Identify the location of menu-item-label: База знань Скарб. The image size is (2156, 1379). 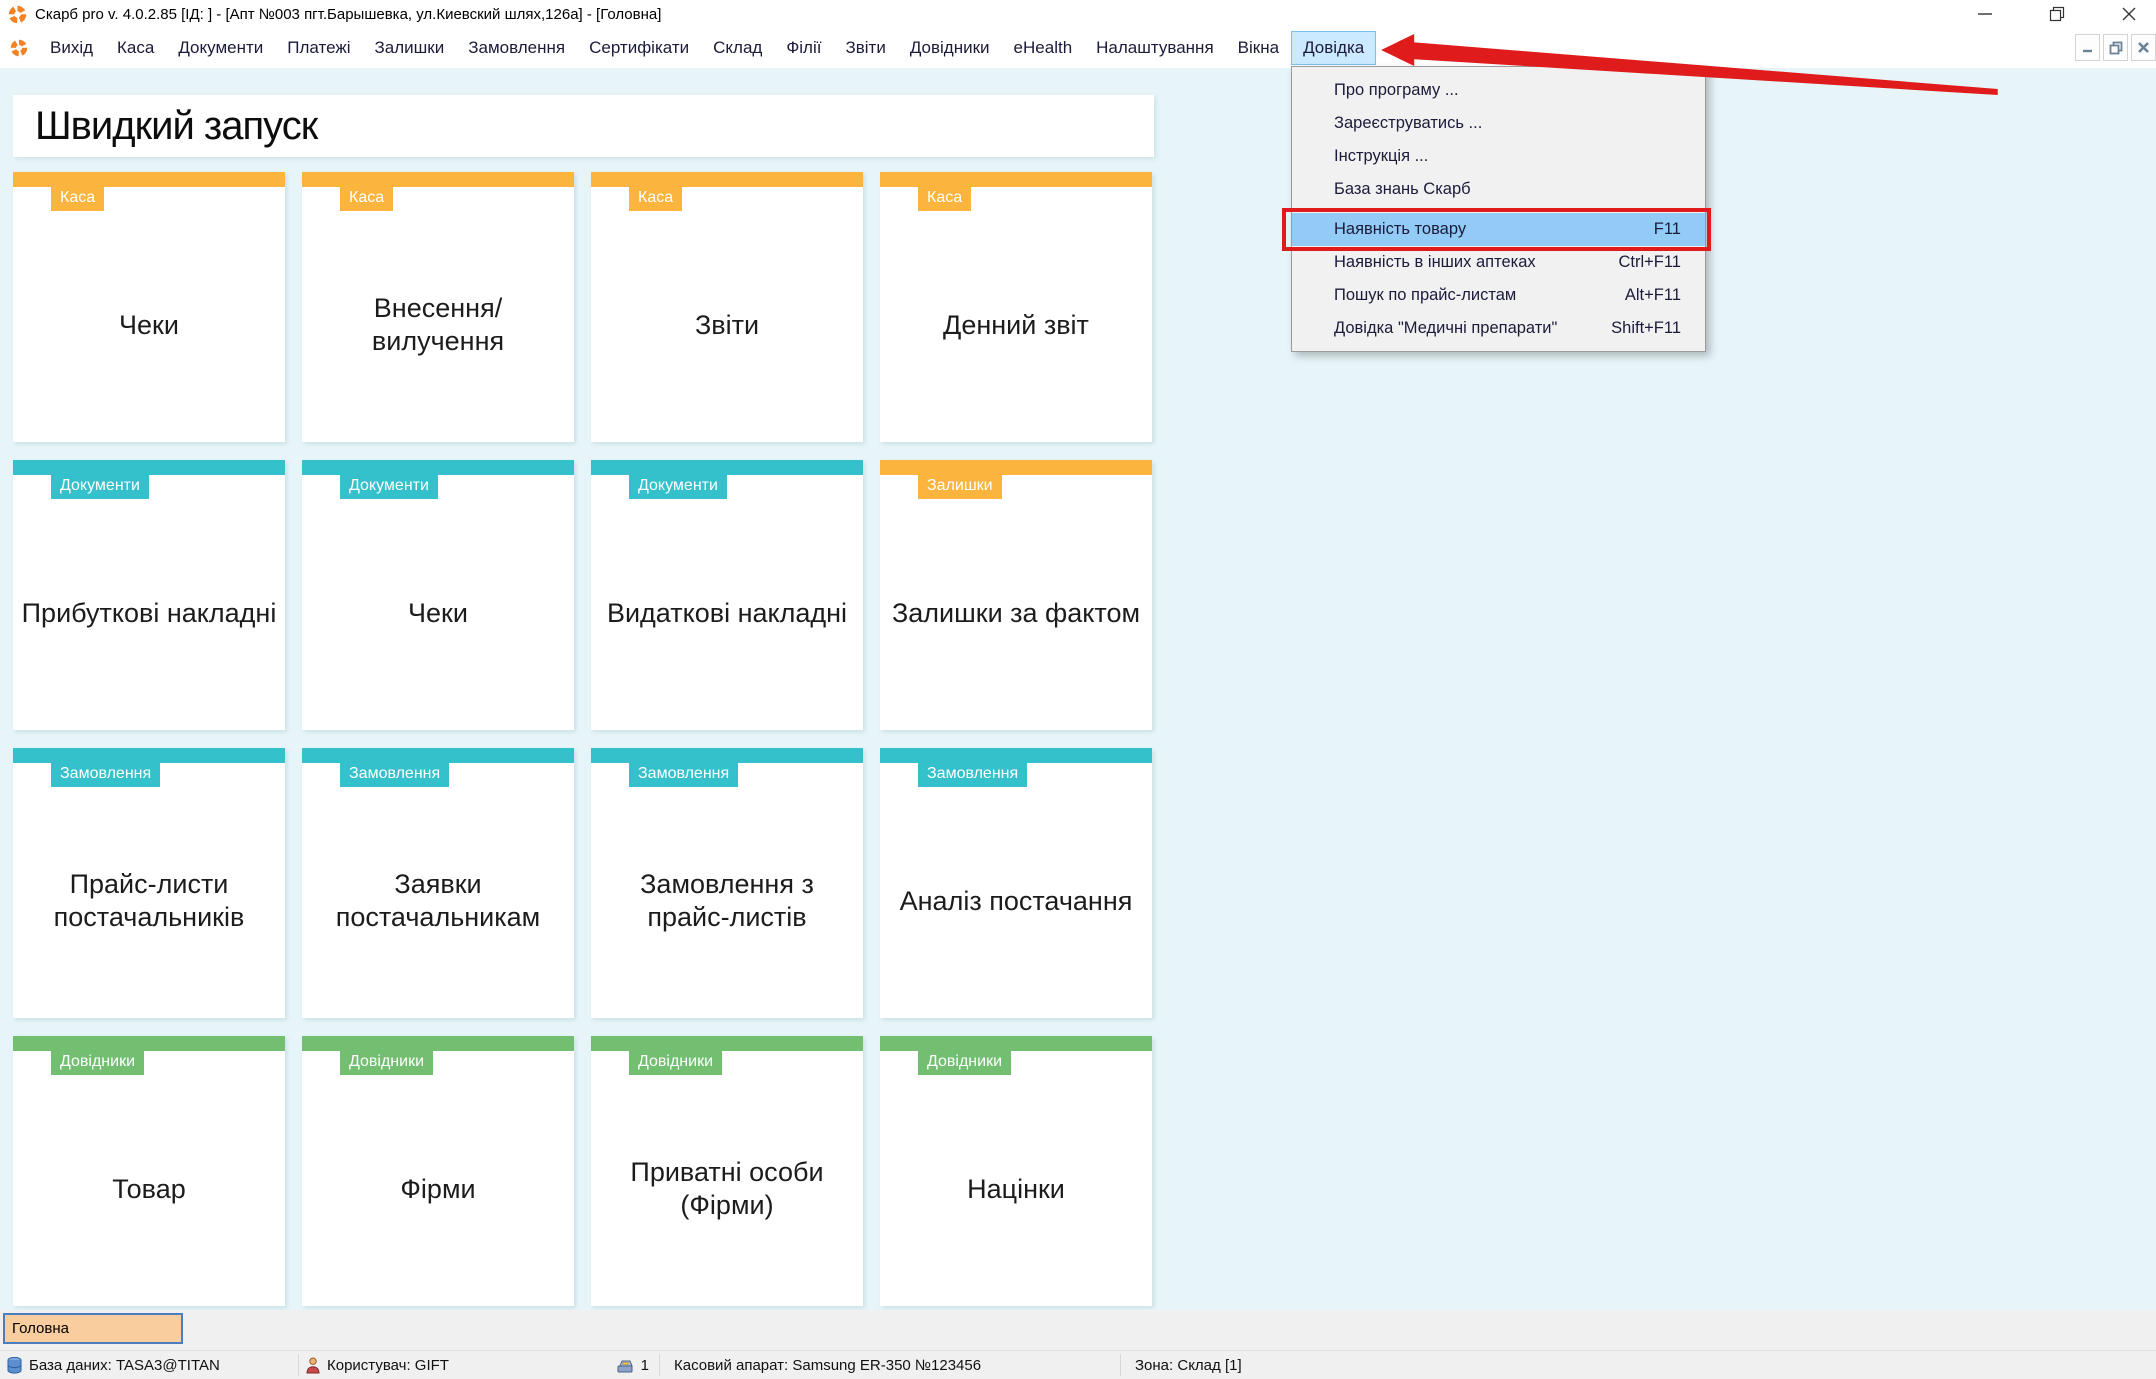
(1402, 189).